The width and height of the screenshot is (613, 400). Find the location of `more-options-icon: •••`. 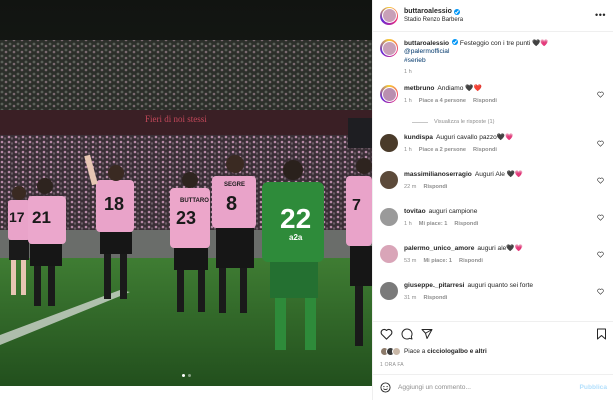

more-options-icon: ••• is located at coordinates (600, 15).